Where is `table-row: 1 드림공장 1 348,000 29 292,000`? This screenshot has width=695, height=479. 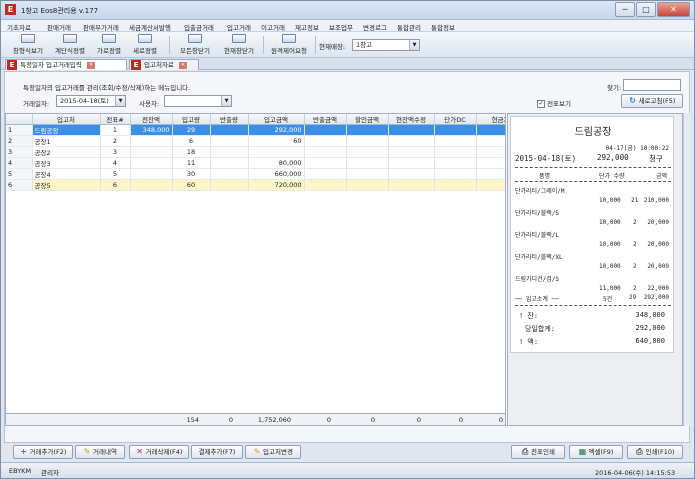 table-row: 1 드림공장 1 348,000 29 292,000 is located at coordinates (255, 130).